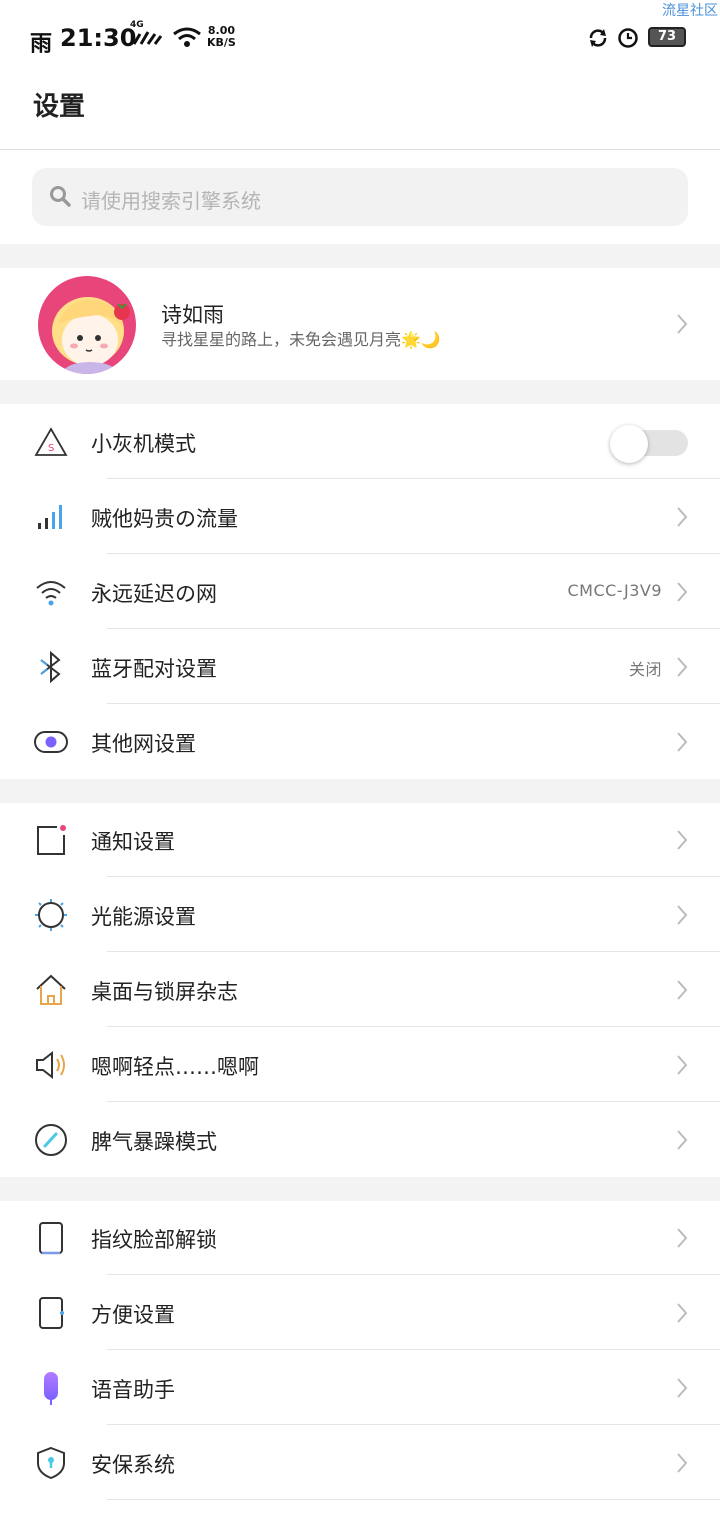 This screenshot has height=1520, width=720. Describe the element at coordinates (360, 38) in the screenshot. I see `status-bar: 雨 21:30 4G 8.00 KB/S 73` at that location.